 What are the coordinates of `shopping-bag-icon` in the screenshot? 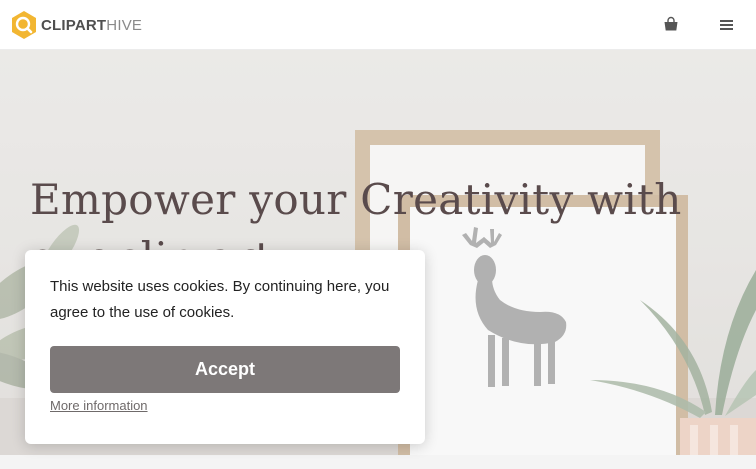 It's located at (671, 24).